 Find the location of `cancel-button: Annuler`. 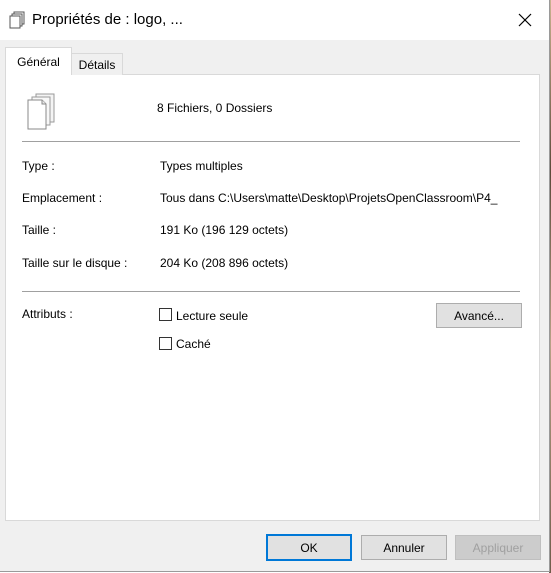

cancel-button: Annuler is located at coordinates (404, 547).